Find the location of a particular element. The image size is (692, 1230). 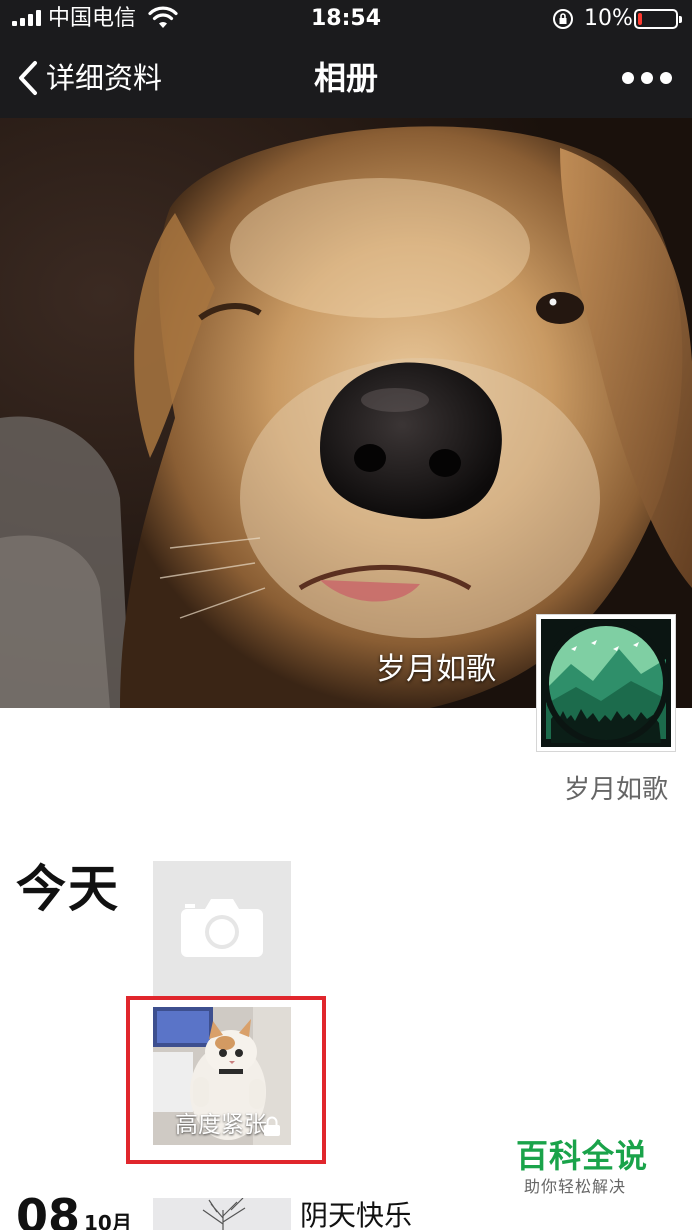

rotation-lock-icon is located at coordinates (563, 19).